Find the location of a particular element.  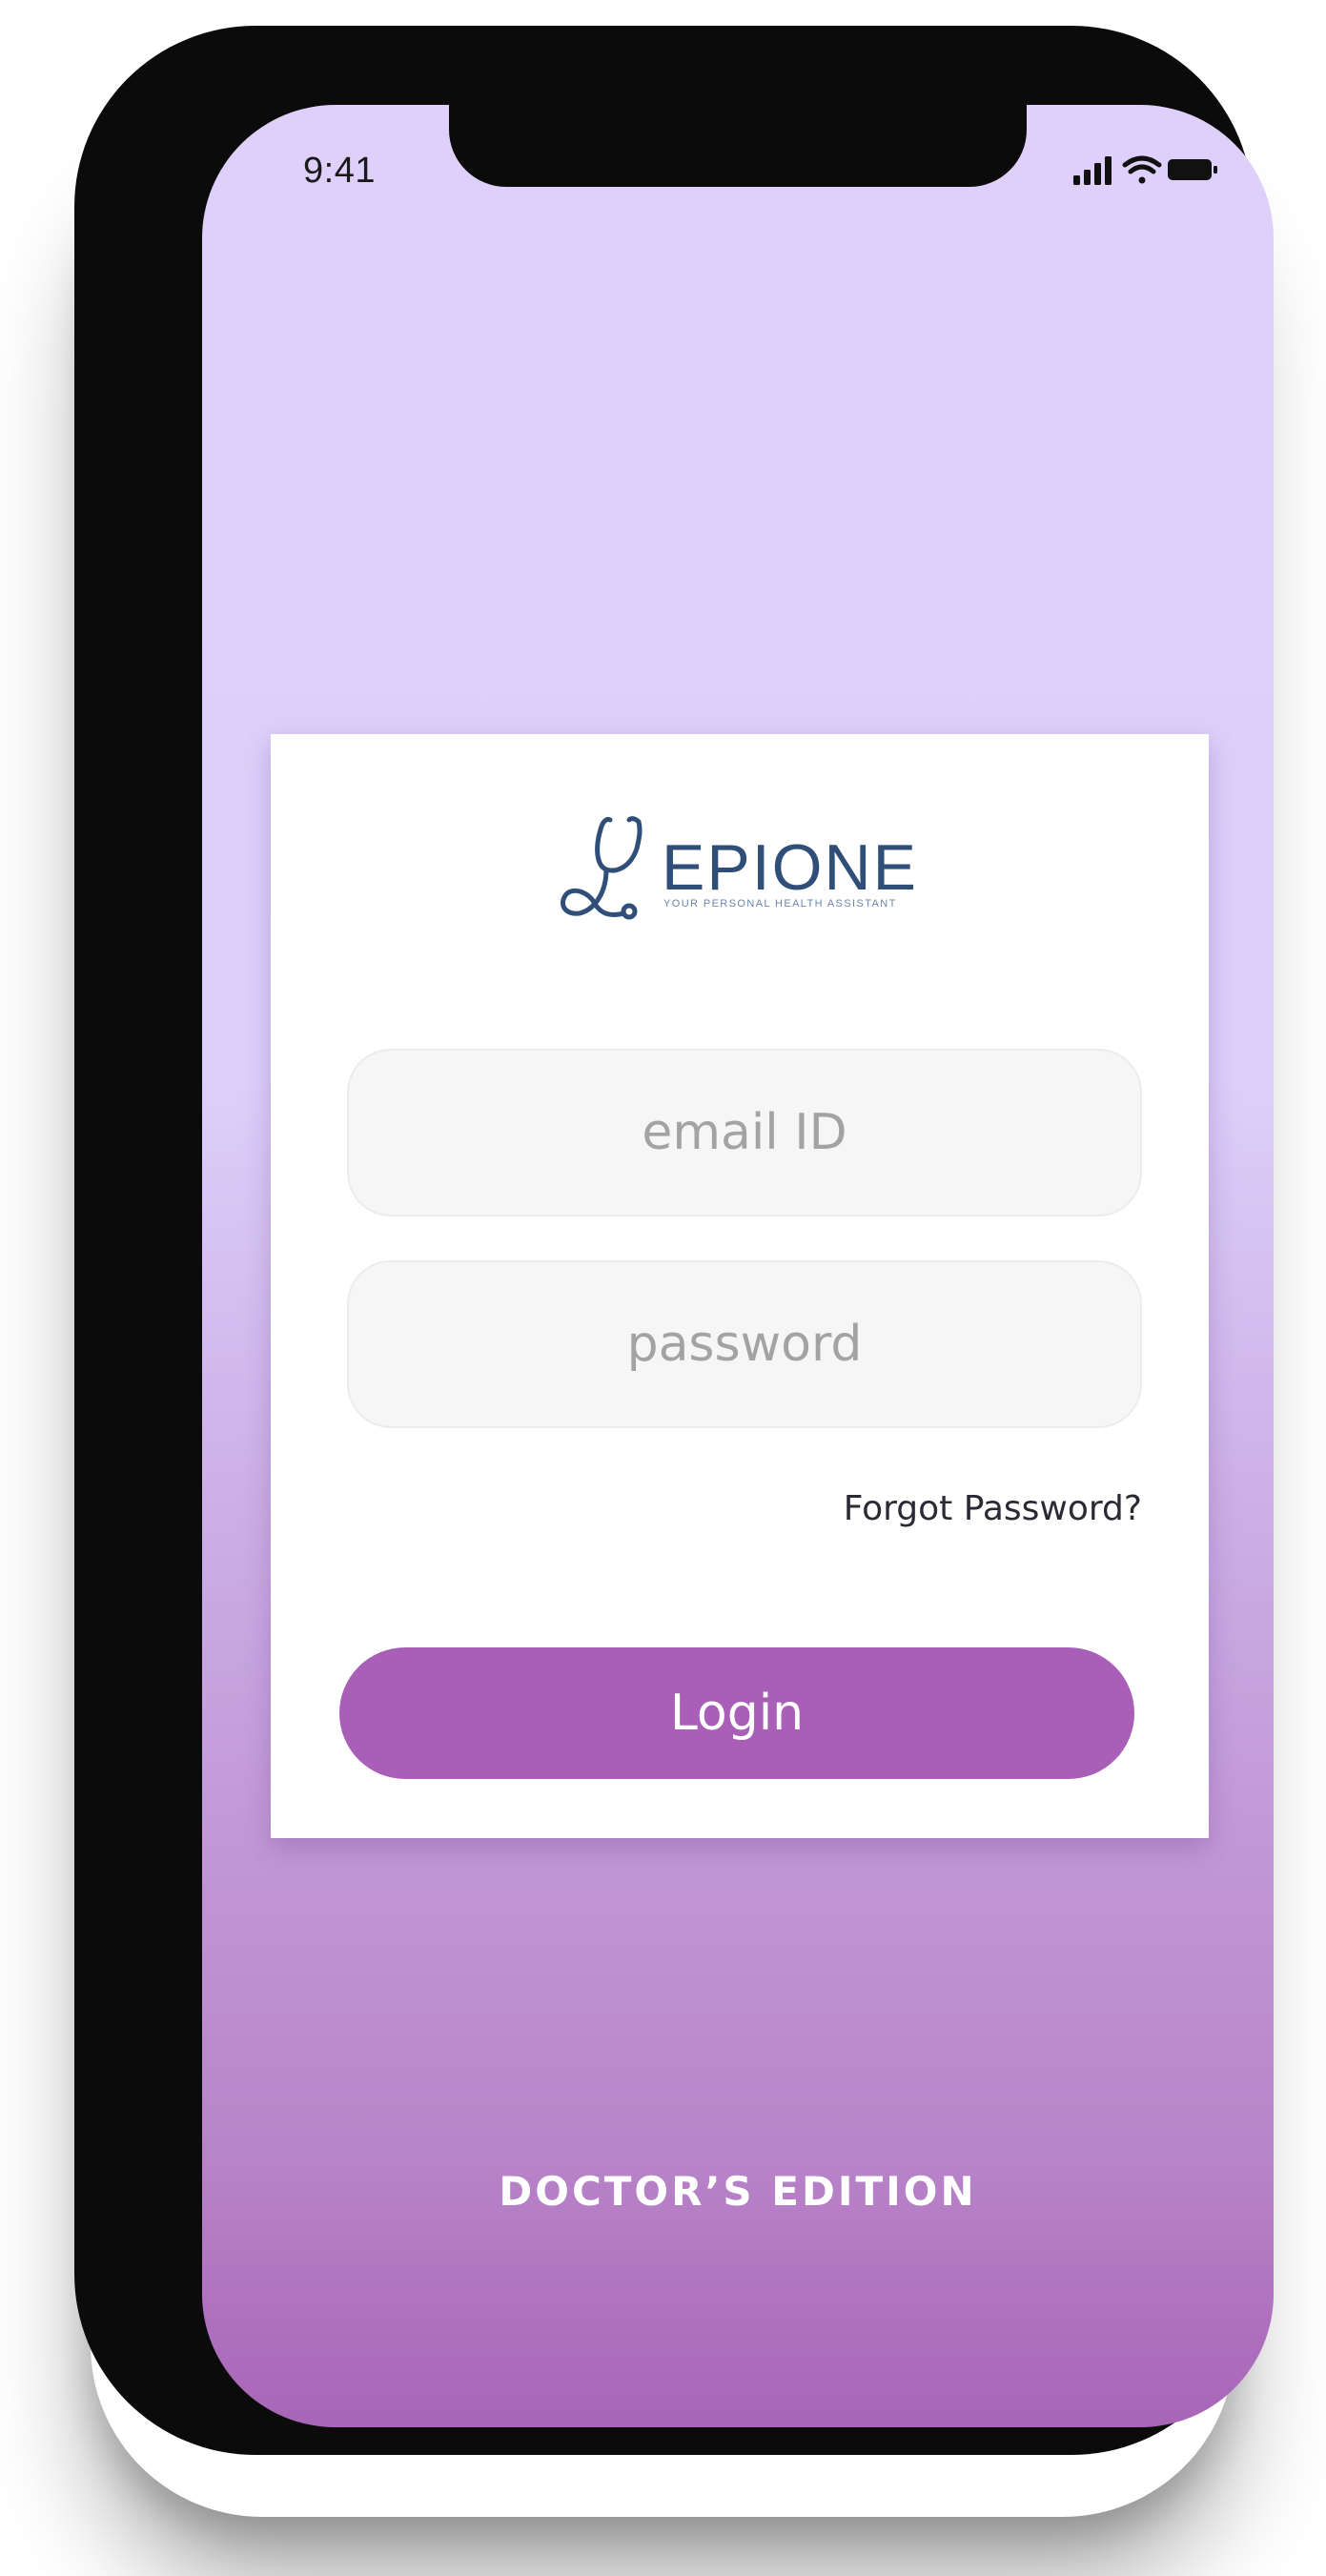

status-icons is located at coordinates (1125, 170).